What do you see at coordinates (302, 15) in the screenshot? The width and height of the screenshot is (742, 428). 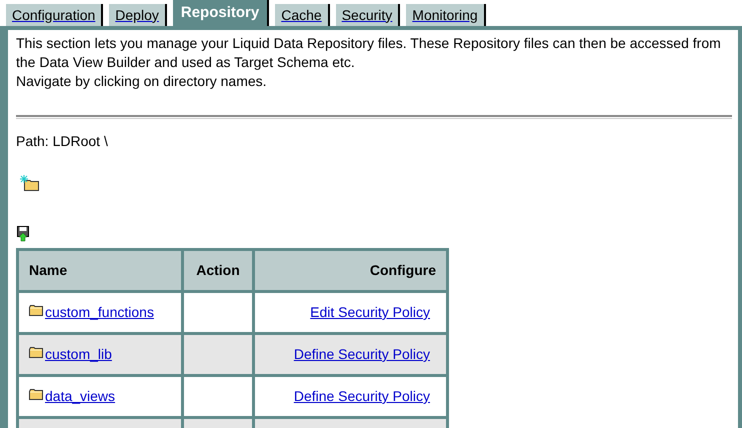 I see `tab: Cache` at bounding box center [302, 15].